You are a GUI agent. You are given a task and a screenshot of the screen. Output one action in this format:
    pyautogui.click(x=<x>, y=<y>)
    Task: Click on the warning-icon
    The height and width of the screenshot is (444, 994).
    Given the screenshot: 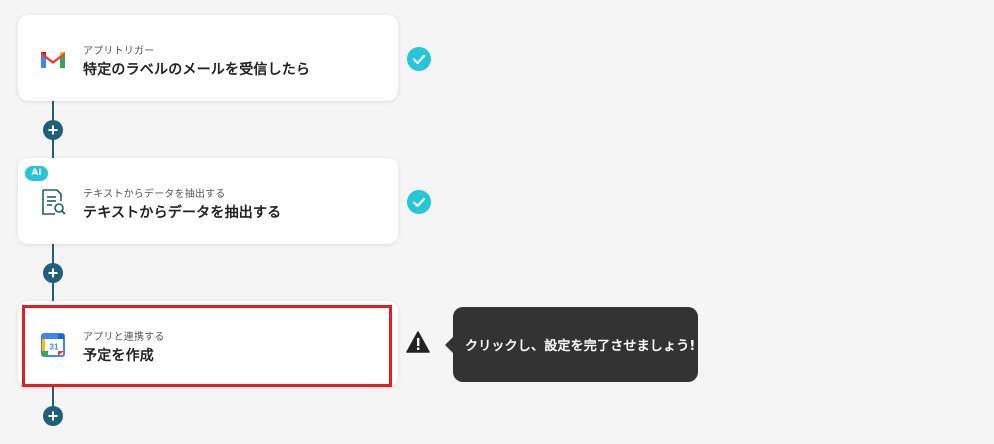 What is the action you would take?
    pyautogui.click(x=418, y=342)
    